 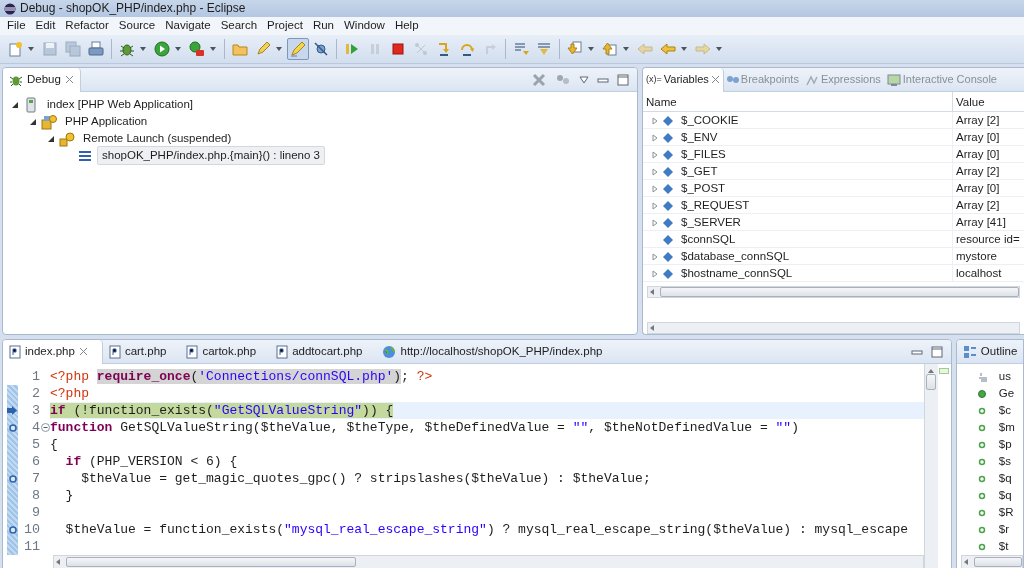 What do you see at coordinates (797, 101) in the screenshot?
I see `column-header: Name` at bounding box center [797, 101].